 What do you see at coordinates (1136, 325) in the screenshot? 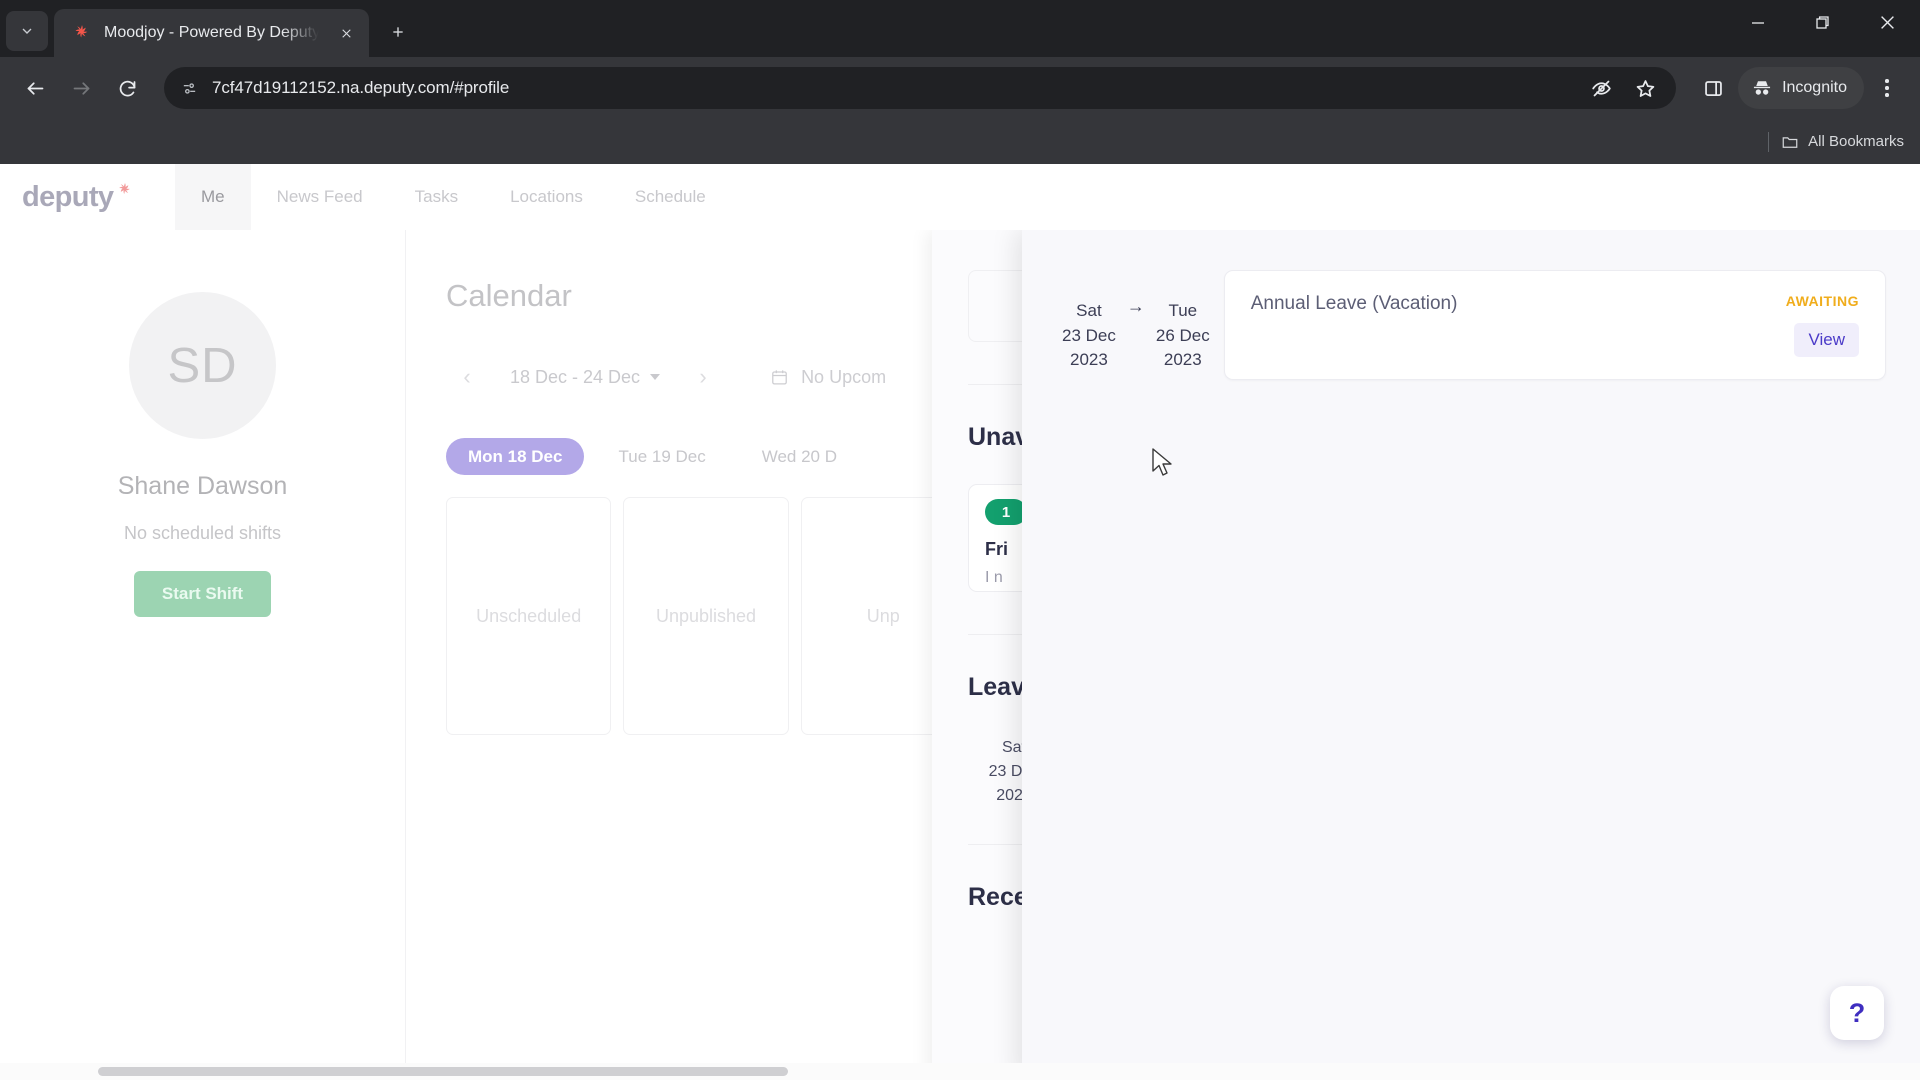
I see `leave-date-range: Sat 23 Dec 2023 → Tue 26 Dec 2023` at bounding box center [1136, 325].